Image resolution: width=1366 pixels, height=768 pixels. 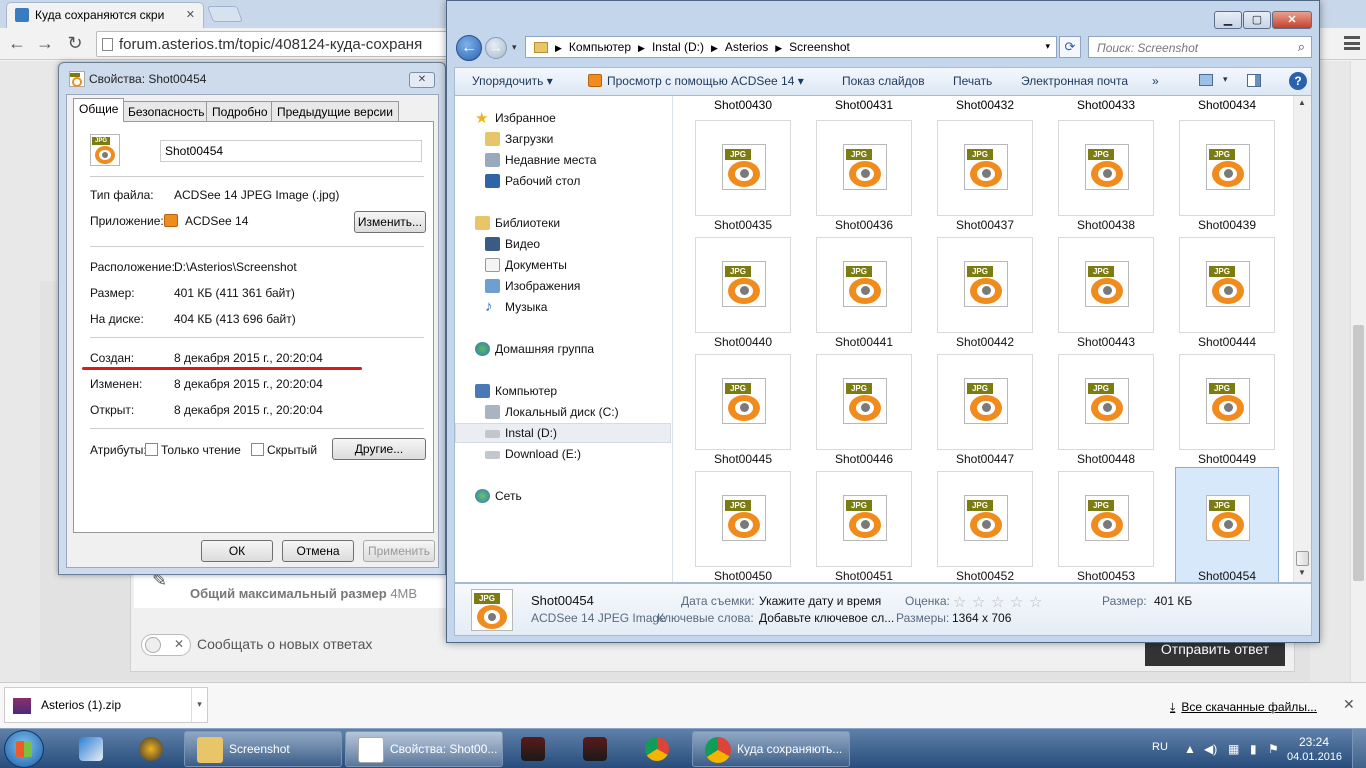 What do you see at coordinates (496, 48) in the screenshot?
I see `forward-icon: →` at bounding box center [496, 48].